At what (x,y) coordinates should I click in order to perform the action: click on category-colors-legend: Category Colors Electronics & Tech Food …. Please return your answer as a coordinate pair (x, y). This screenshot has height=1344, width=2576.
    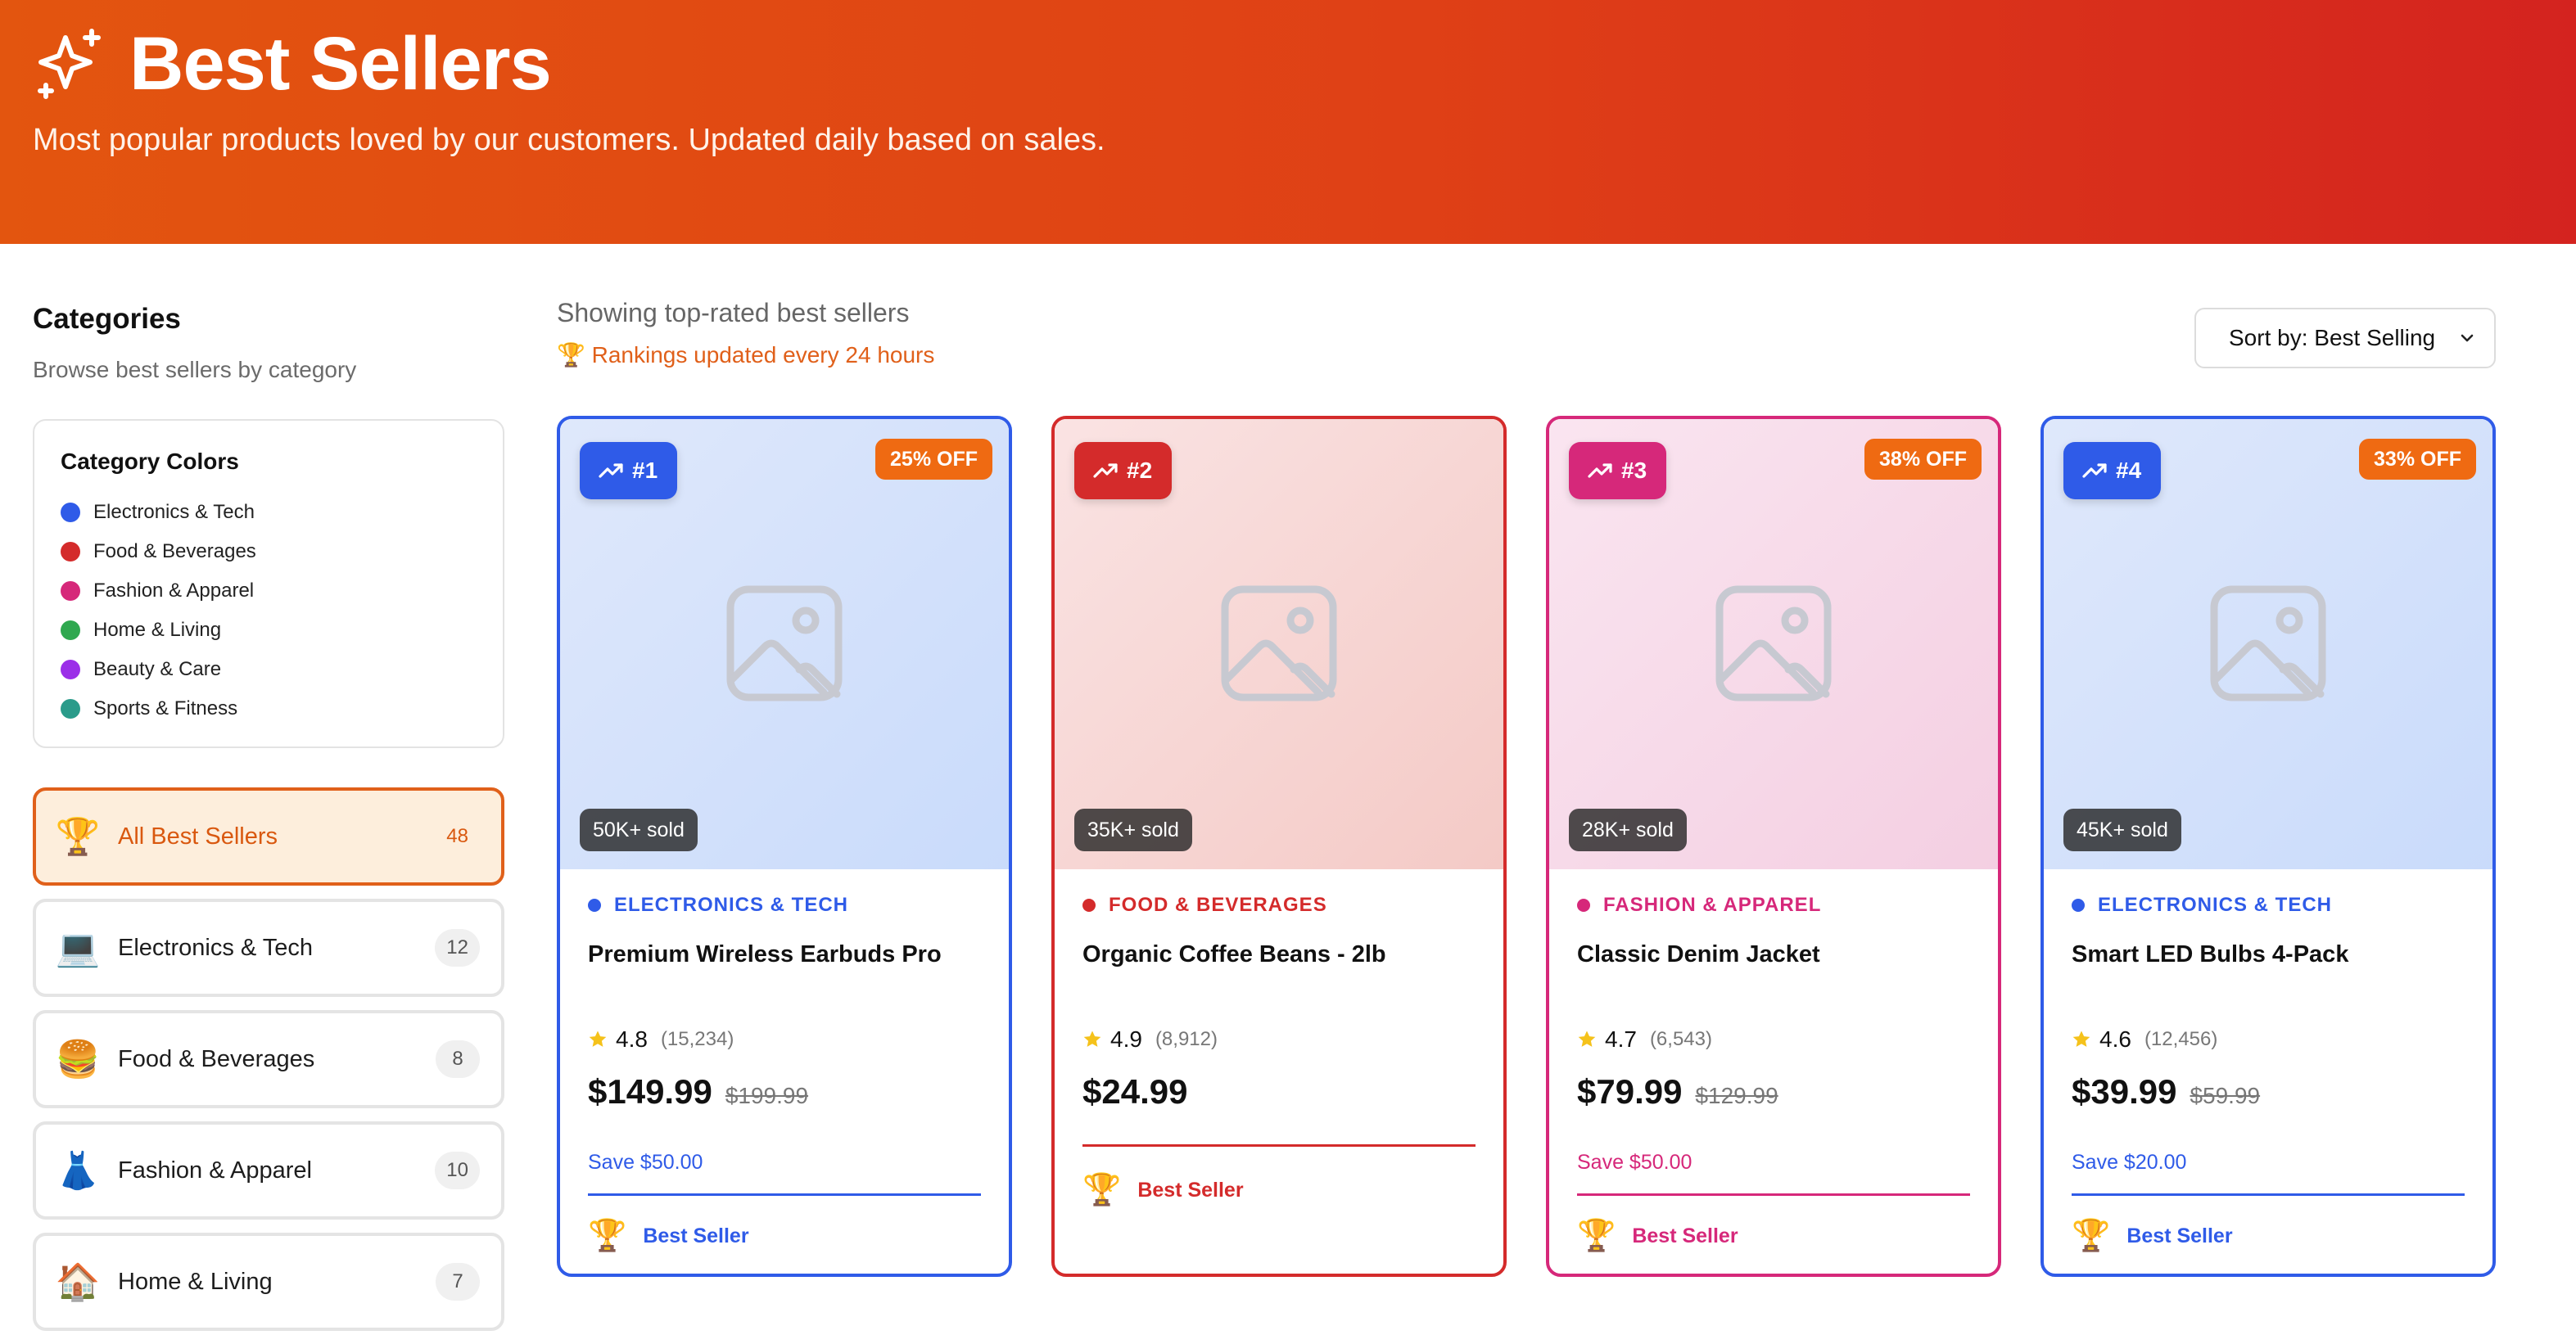
    Looking at the image, I should click on (268, 583).